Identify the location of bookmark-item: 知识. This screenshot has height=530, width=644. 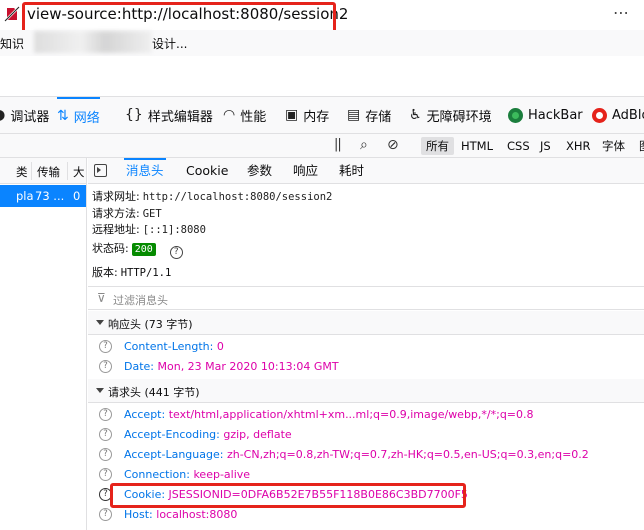
(12, 43).